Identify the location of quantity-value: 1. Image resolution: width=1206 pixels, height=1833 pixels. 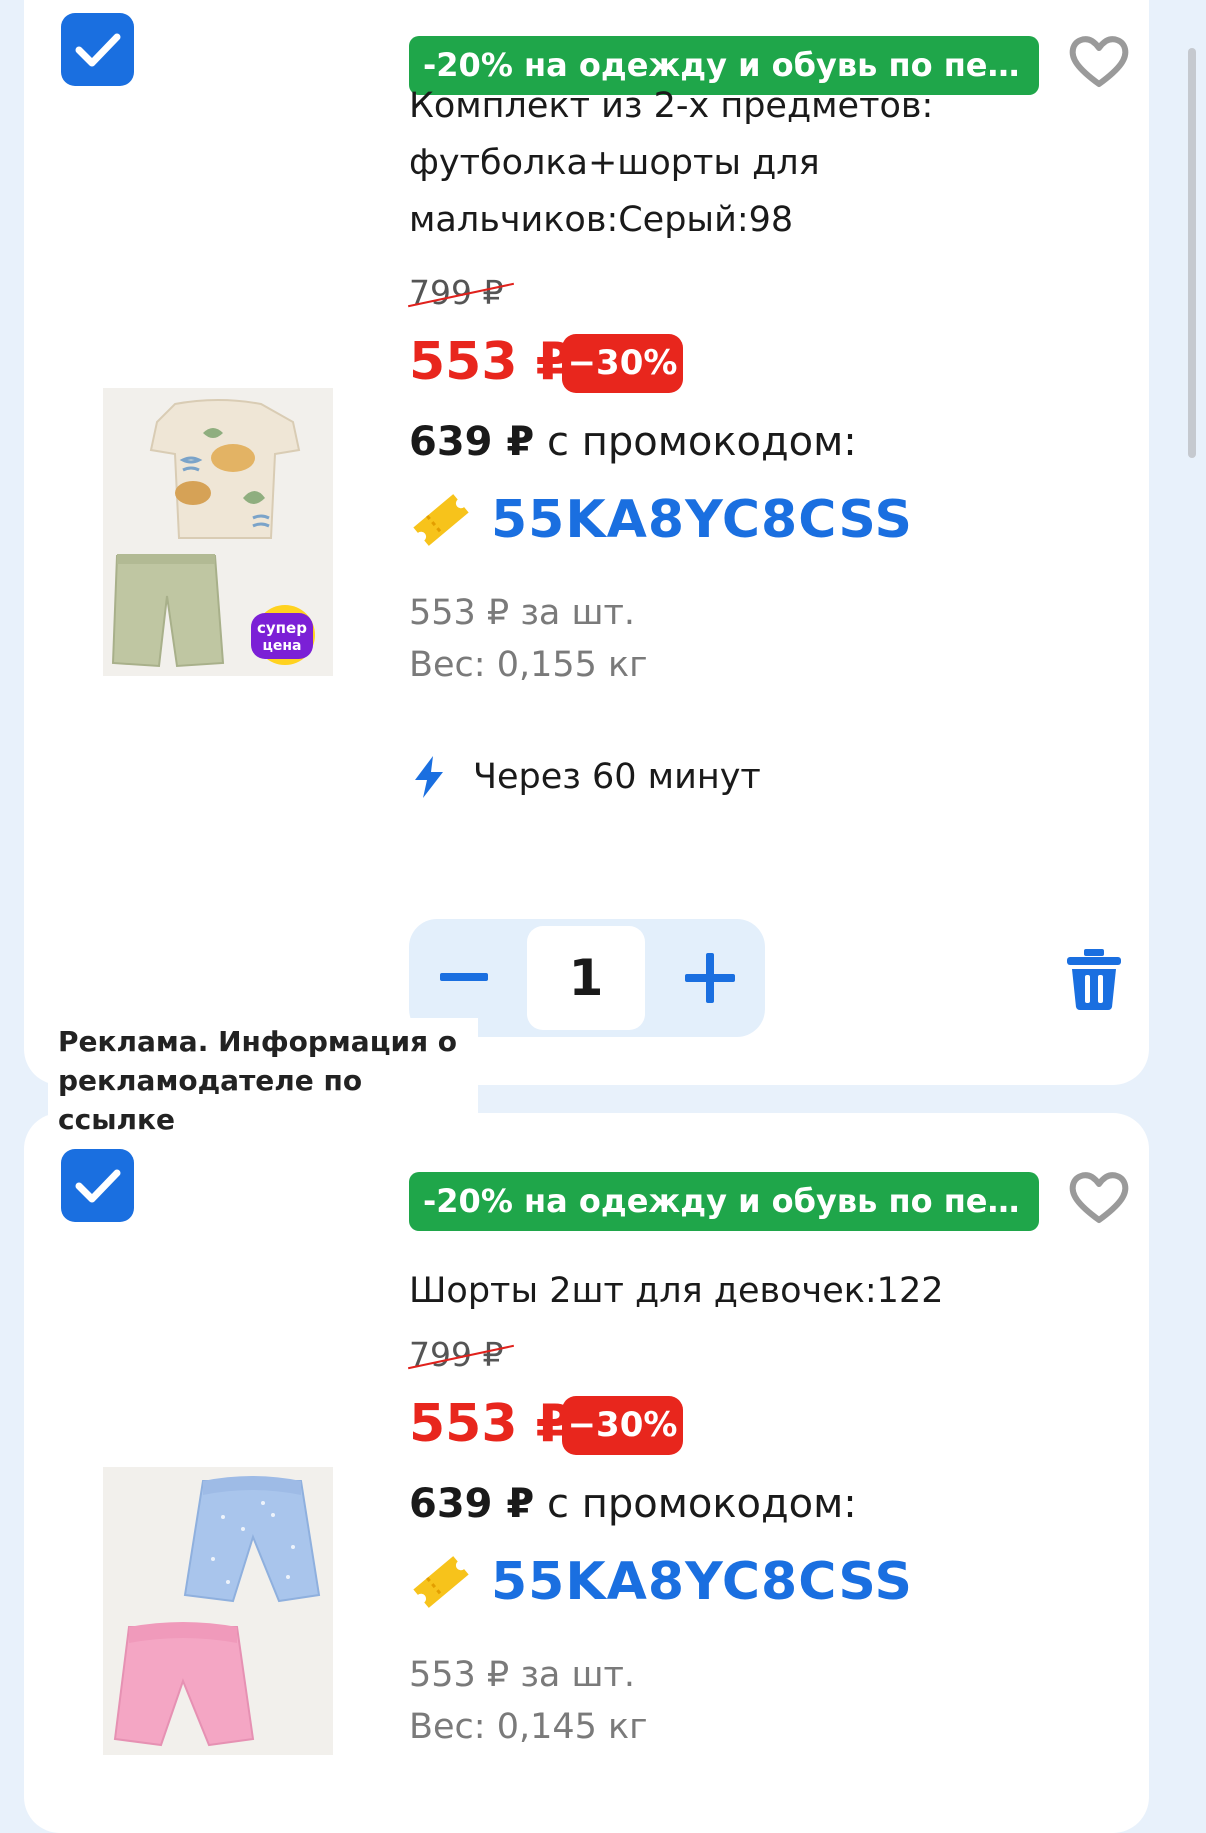
(586, 978).